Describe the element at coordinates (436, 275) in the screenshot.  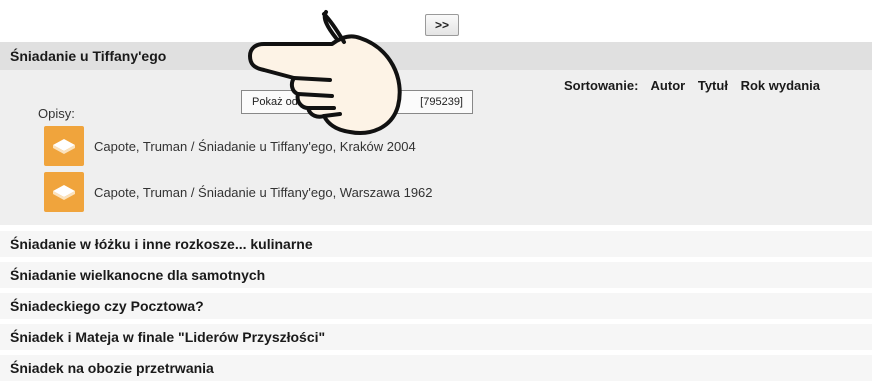
I see `result-row: Śniadanie wielkanocne dla samotnych` at that location.